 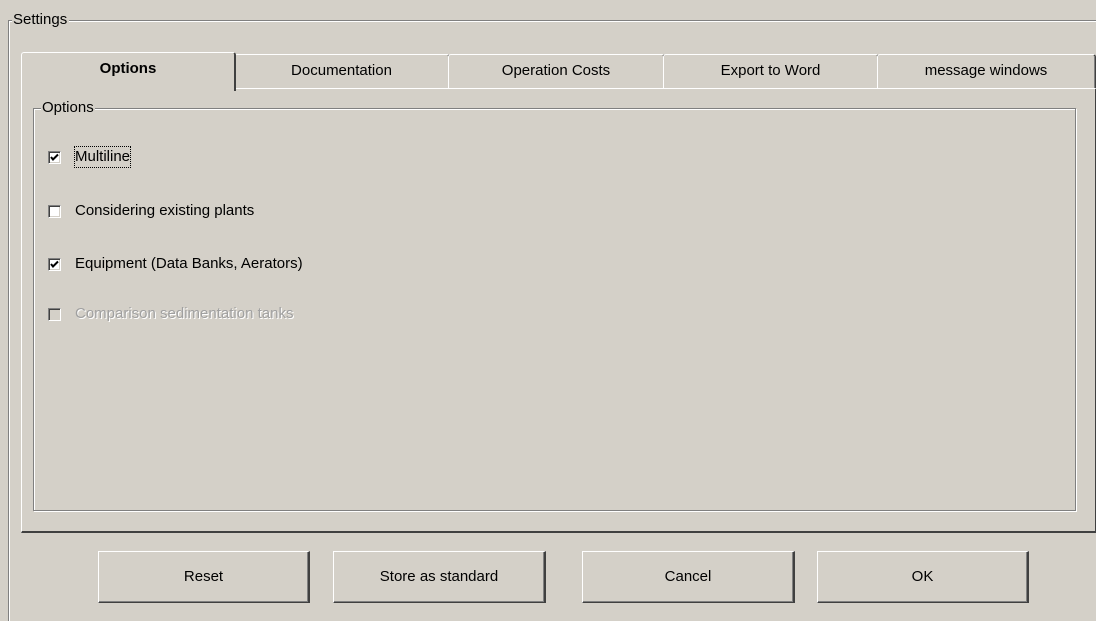 I want to click on comparison-tanks-label: Comparison sedimentation tanks, so click(x=184, y=313).